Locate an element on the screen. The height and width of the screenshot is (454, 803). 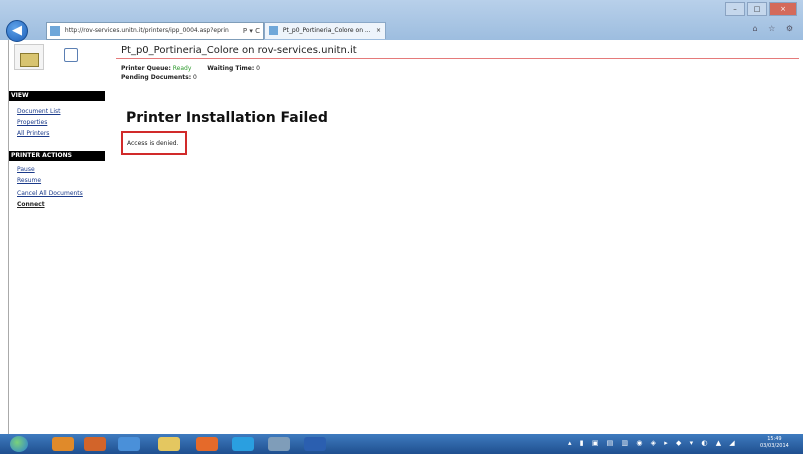
address-controls: P ▾ C is located at coordinates (251, 31).